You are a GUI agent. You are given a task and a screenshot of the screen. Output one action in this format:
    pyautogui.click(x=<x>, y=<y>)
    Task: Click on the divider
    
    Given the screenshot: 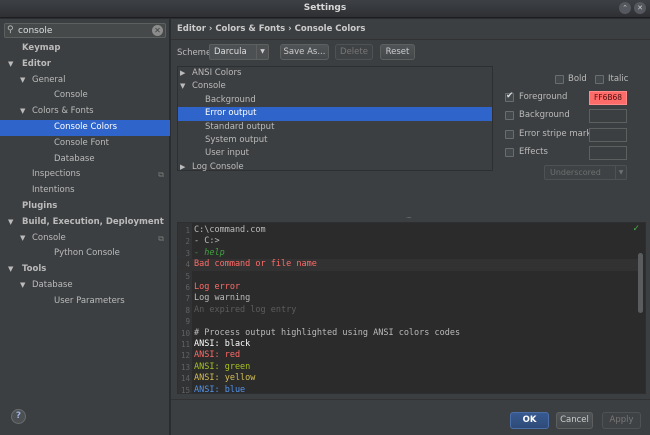 What is the action you would take?
    pyautogui.click(x=410, y=39)
    